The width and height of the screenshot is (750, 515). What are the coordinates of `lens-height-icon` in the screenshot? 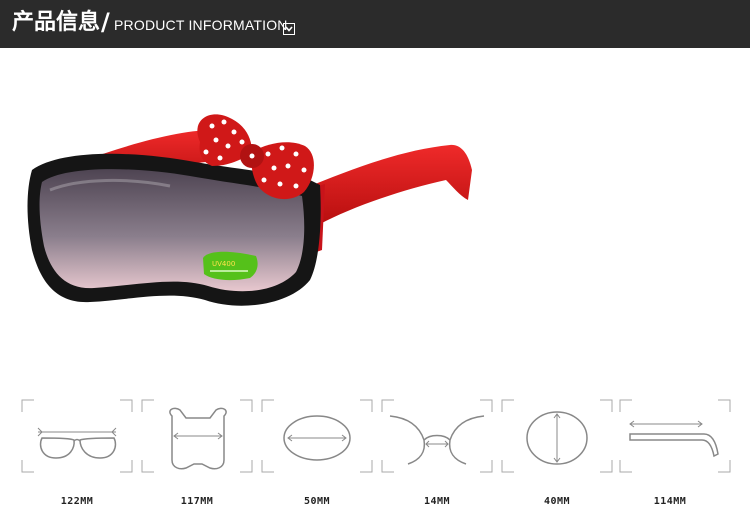 It's located at (557, 436).